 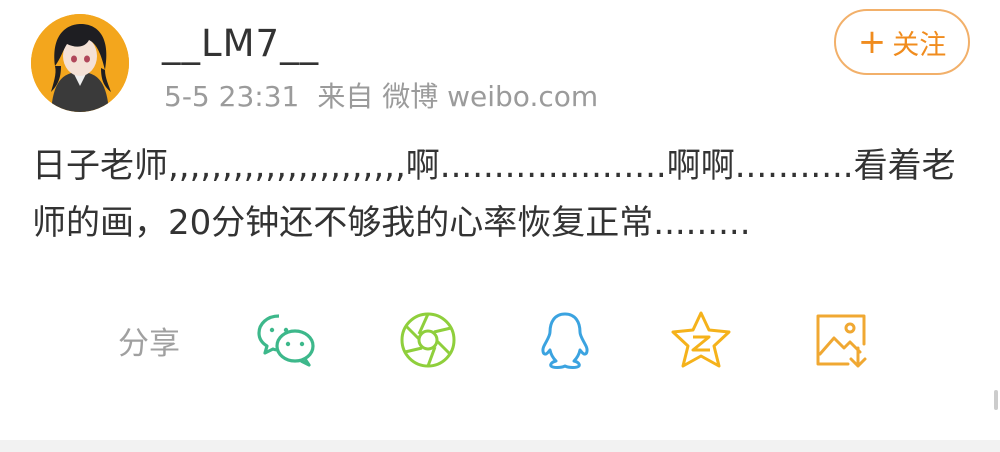 I want to click on follow-button: + 关注, so click(x=902, y=42).